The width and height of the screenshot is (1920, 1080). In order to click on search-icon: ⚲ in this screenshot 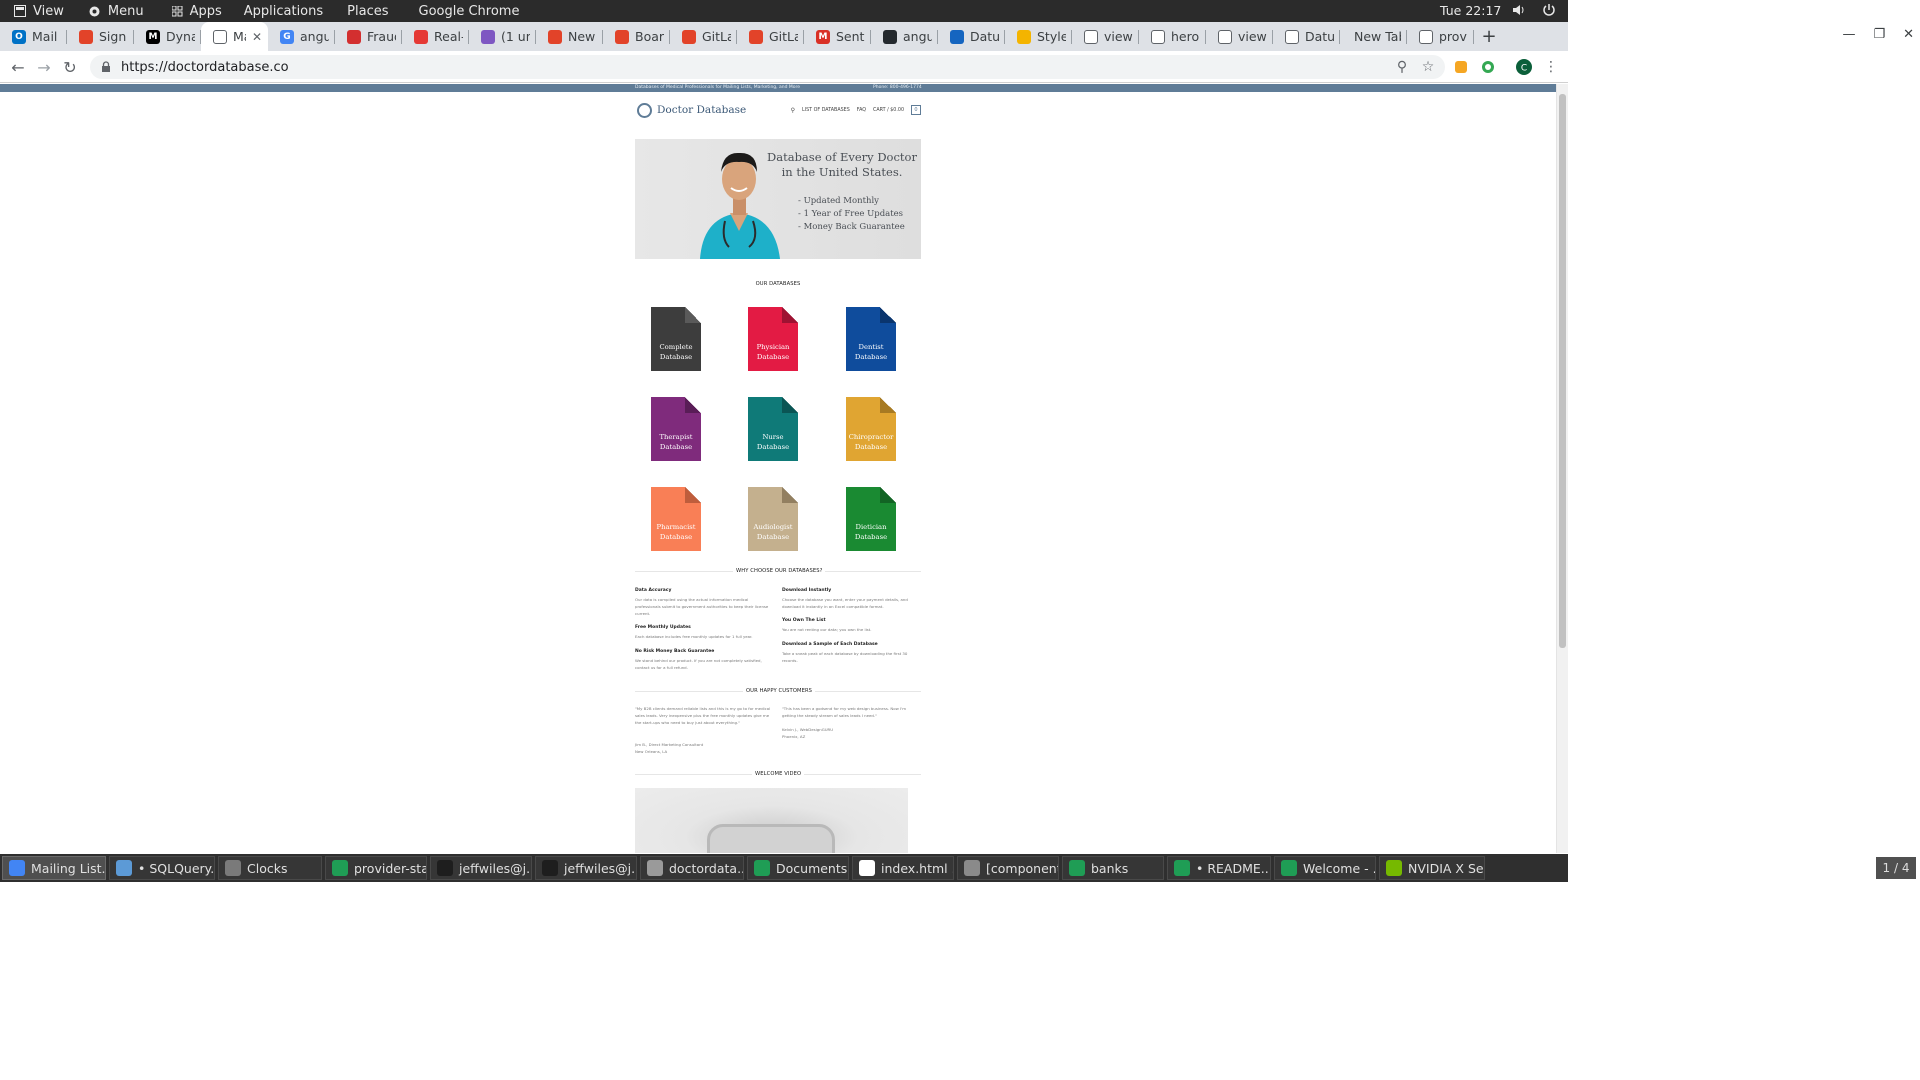, I will do `click(793, 110)`.